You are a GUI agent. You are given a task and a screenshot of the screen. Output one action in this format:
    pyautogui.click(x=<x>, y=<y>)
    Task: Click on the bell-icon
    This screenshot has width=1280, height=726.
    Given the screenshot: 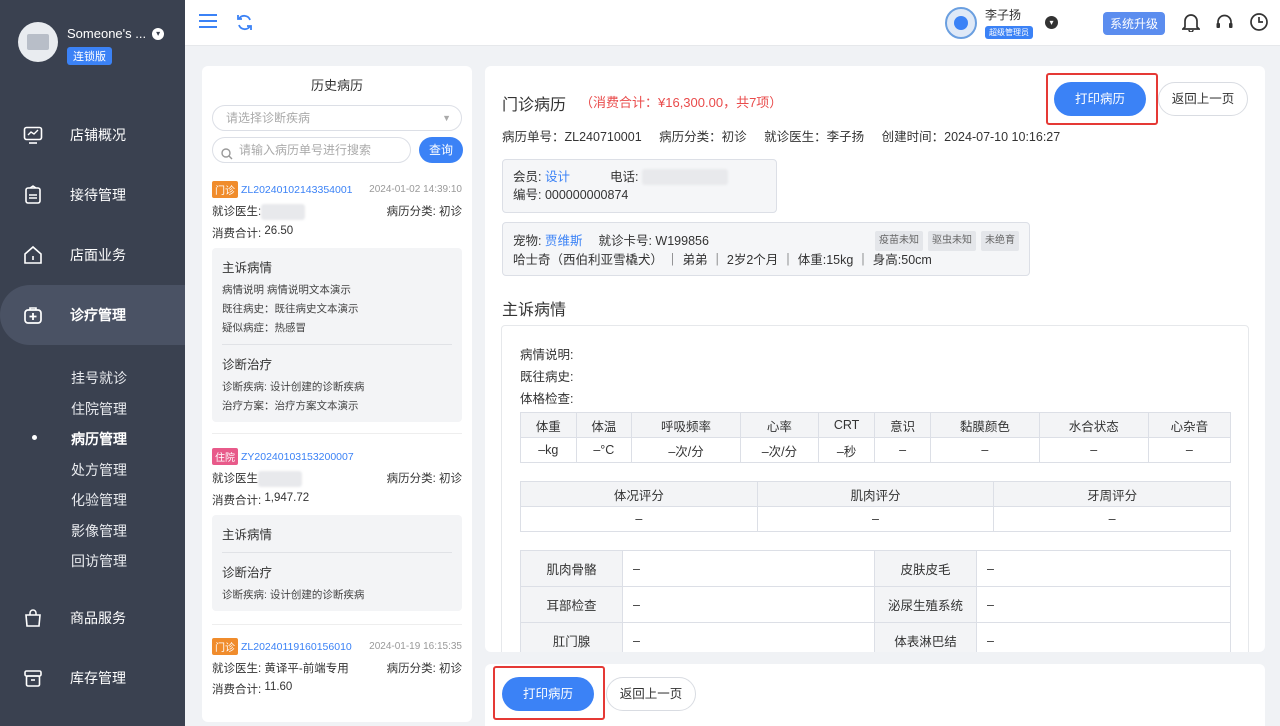 What is the action you would take?
    pyautogui.click(x=1191, y=23)
    